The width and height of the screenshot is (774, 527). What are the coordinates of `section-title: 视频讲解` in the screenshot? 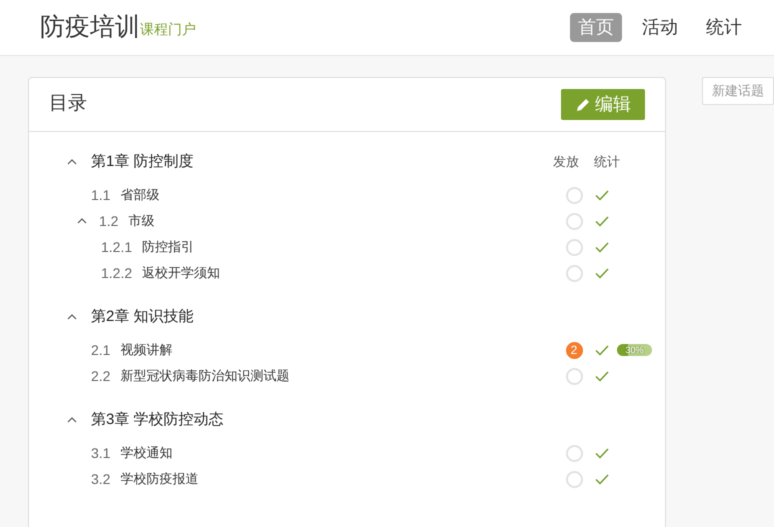 It's located at (146, 350).